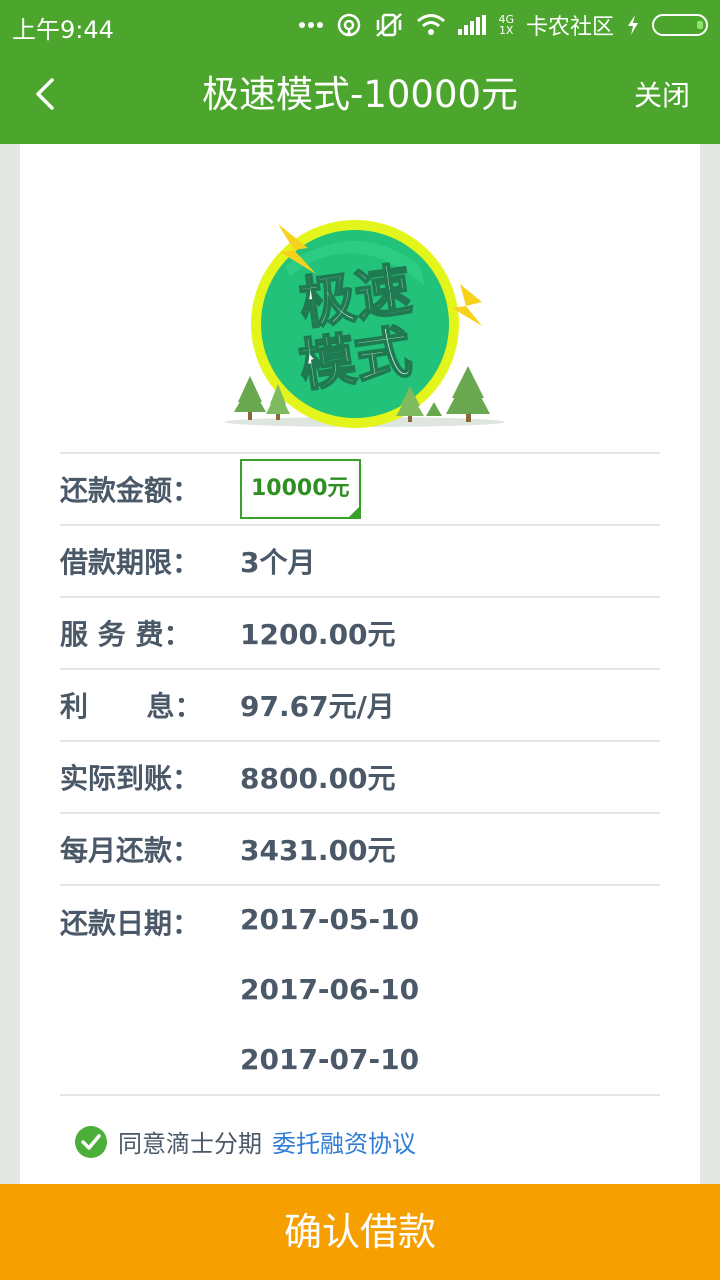 The height and width of the screenshot is (1280, 720). What do you see at coordinates (278, 562) in the screenshot?
I see `value-loan-term: 3个月` at bounding box center [278, 562].